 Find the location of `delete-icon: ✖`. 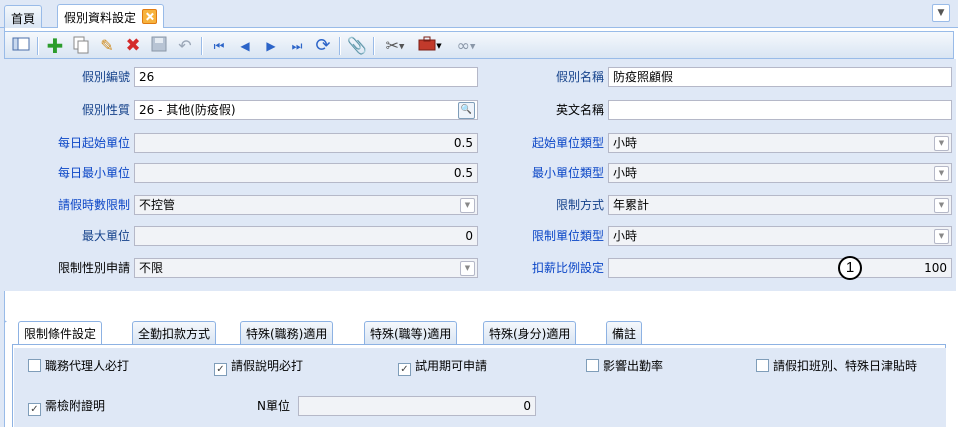

delete-icon: ✖ is located at coordinates (133, 46).